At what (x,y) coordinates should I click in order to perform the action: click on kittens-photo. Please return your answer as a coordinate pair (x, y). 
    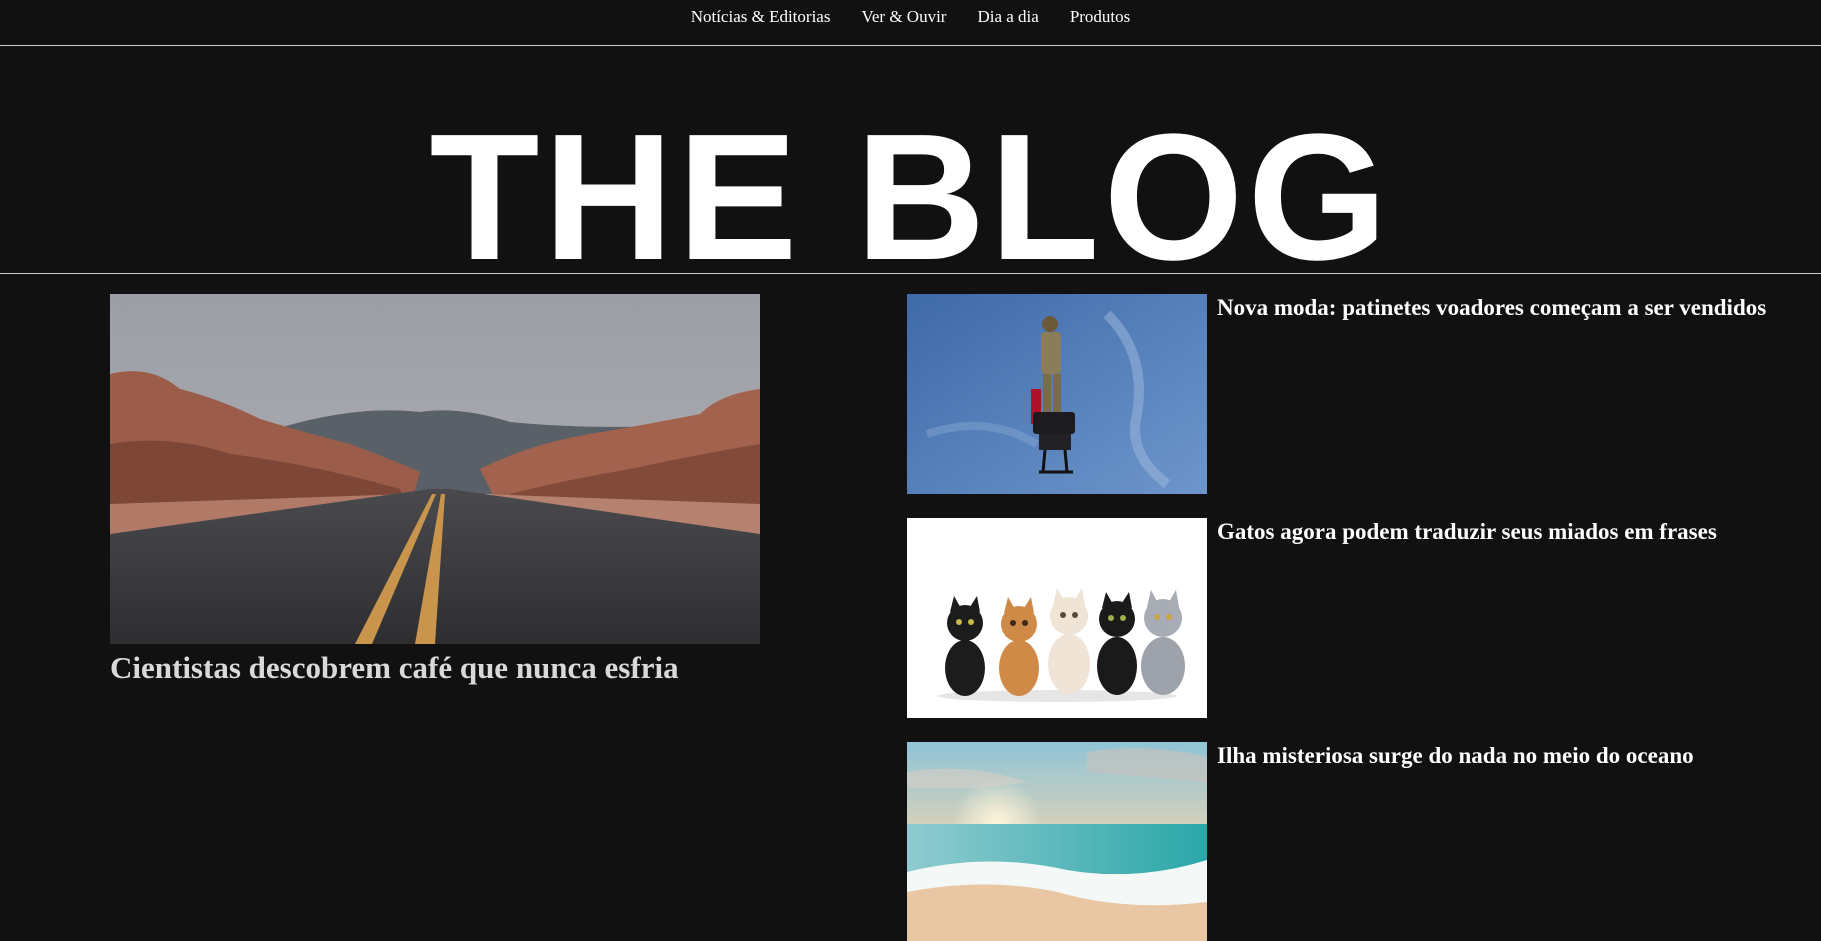
    Looking at the image, I should click on (1057, 618).